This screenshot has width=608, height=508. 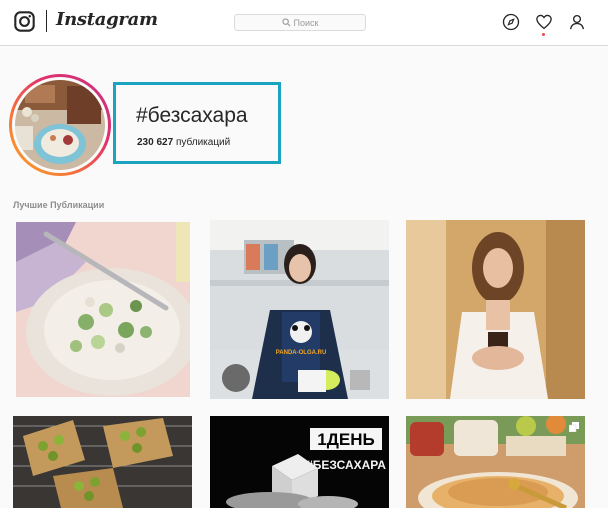 I want to click on overlay-line-2: #БЕЗСАХАРА, so click(x=346, y=465).